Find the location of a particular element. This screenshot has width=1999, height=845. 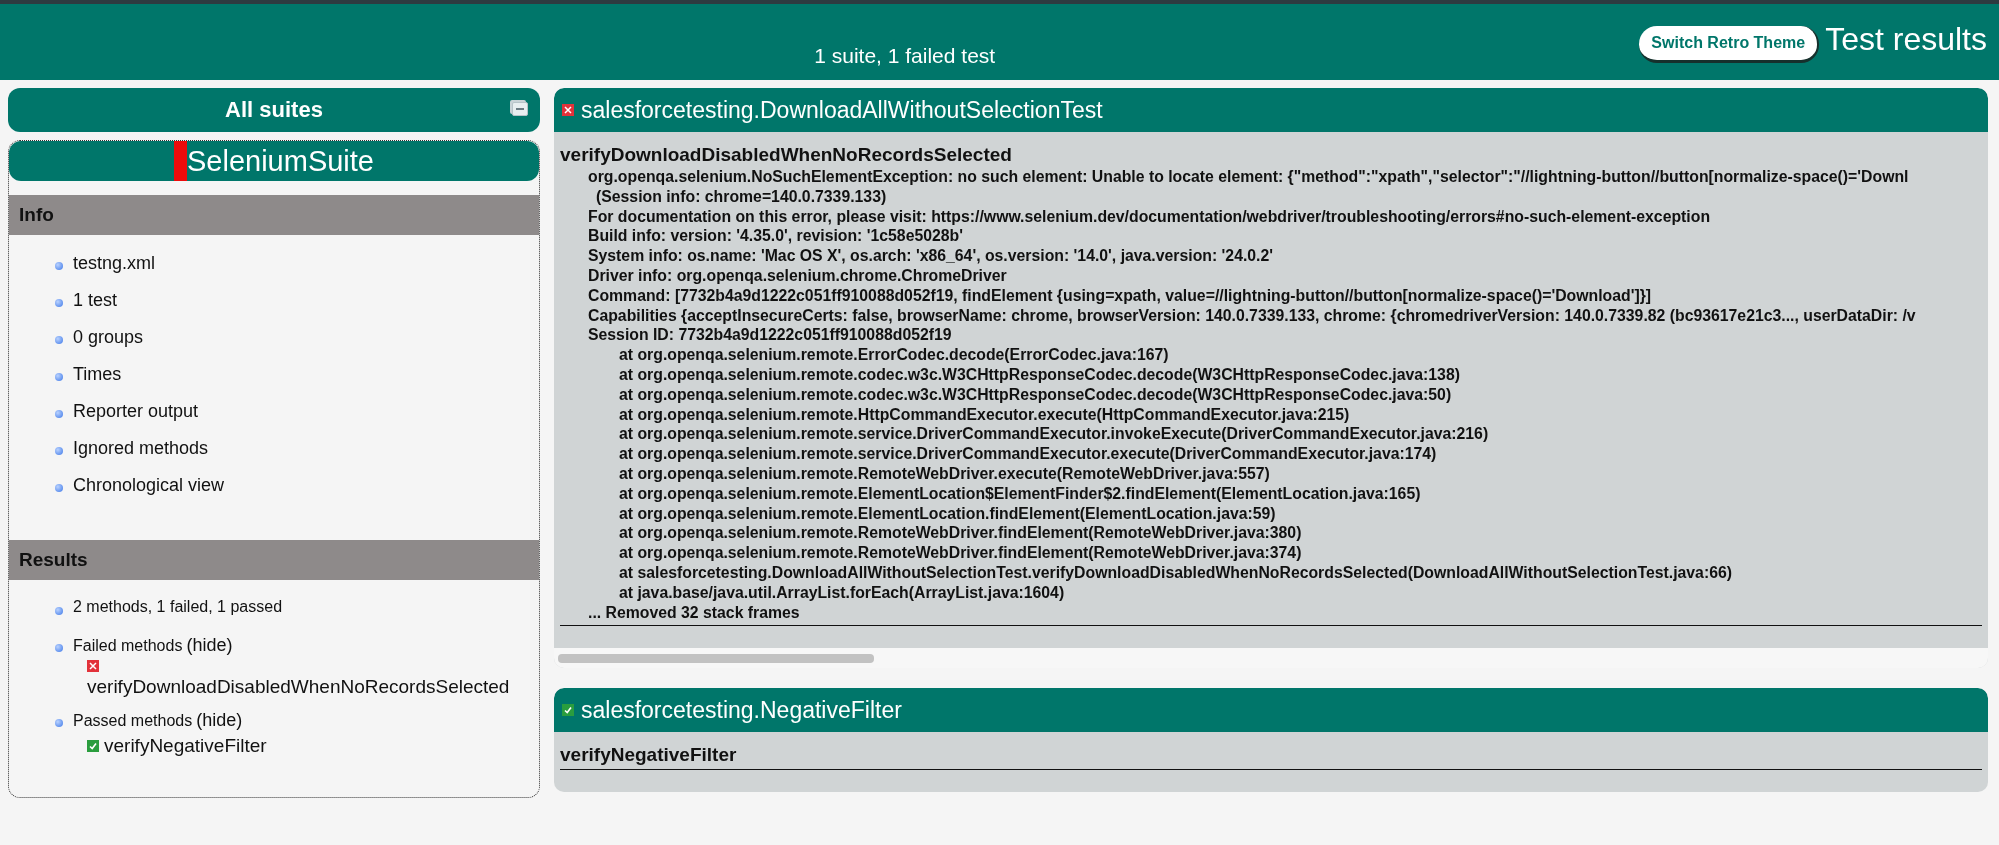

stack-trace-line: at org.openqa.selenium.remote.RemoteWebDriver.findElement(RemoteWebDriver.java:380) is located at coordinates (960, 533).